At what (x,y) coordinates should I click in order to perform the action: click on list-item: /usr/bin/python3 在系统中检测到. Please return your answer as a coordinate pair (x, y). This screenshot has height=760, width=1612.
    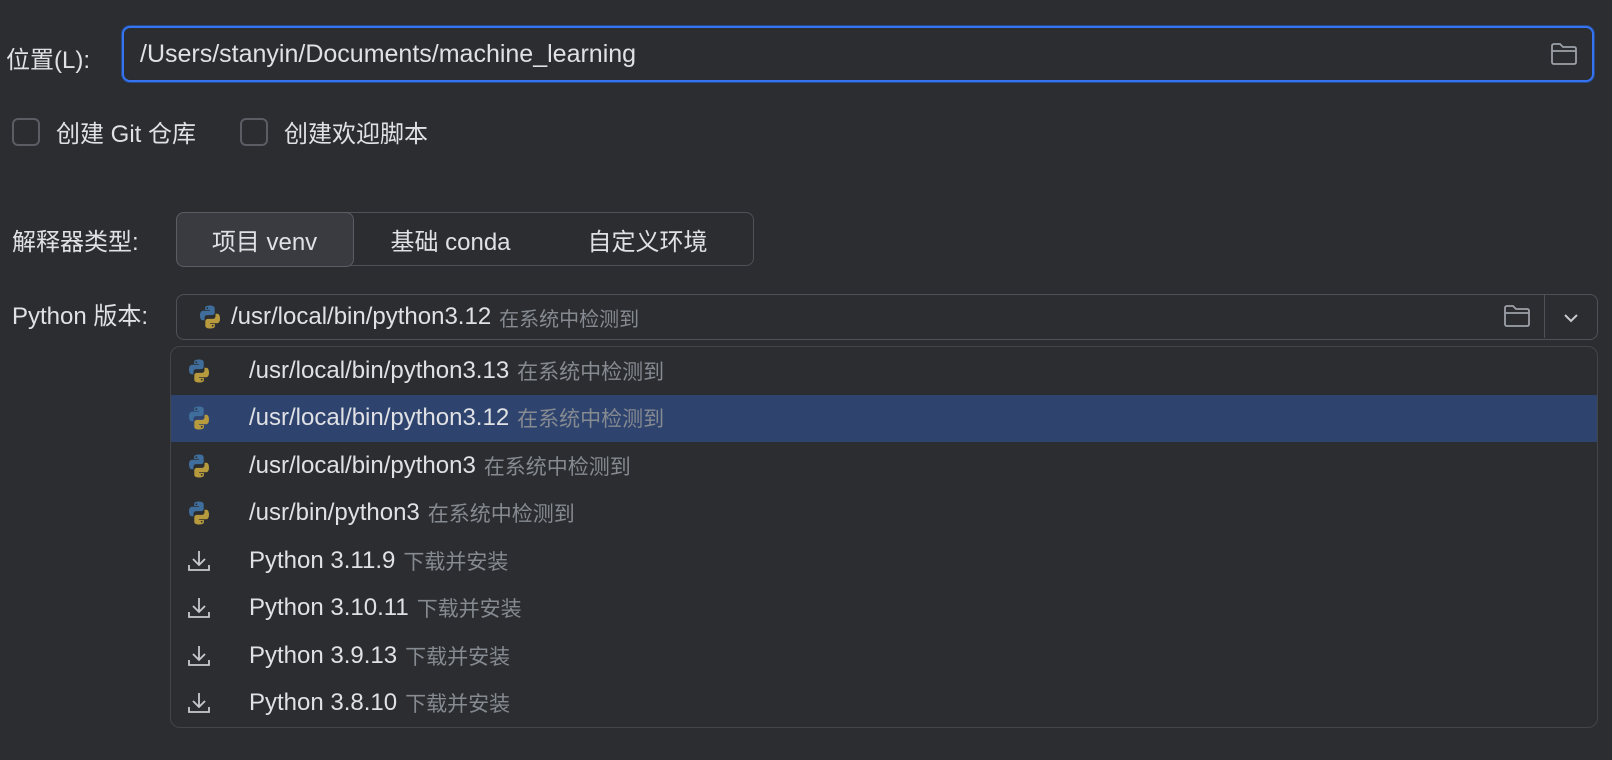
    Looking at the image, I should click on (884, 514).